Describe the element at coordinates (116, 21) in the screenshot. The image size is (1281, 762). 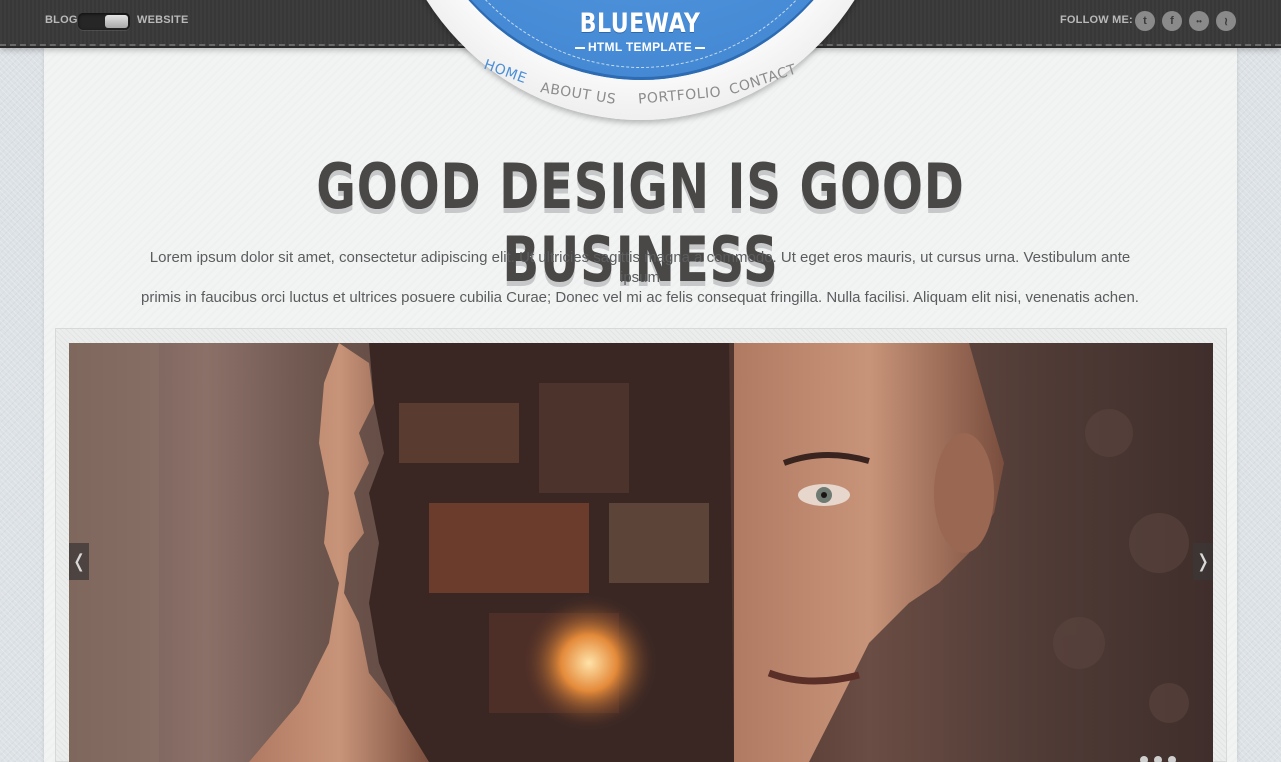
I see `toggle-knob` at that location.